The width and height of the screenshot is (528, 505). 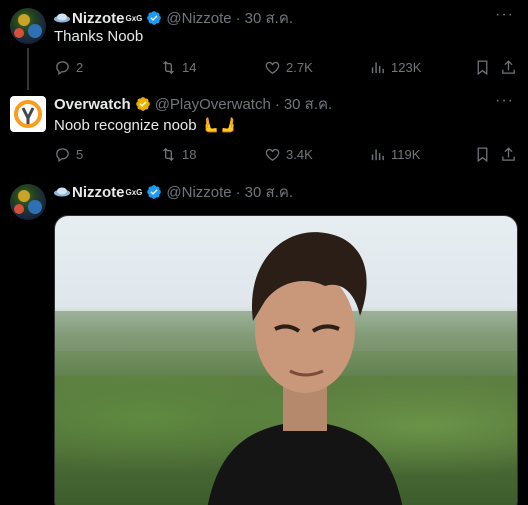 I want to click on like-count: 2.7K, so click(x=299, y=67).